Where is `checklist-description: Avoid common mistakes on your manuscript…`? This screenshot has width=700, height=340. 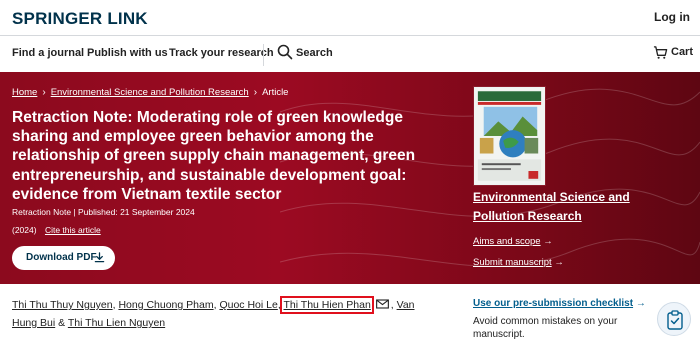
checklist-description: Avoid common mistakes on your manuscript… is located at coordinates (545, 328).